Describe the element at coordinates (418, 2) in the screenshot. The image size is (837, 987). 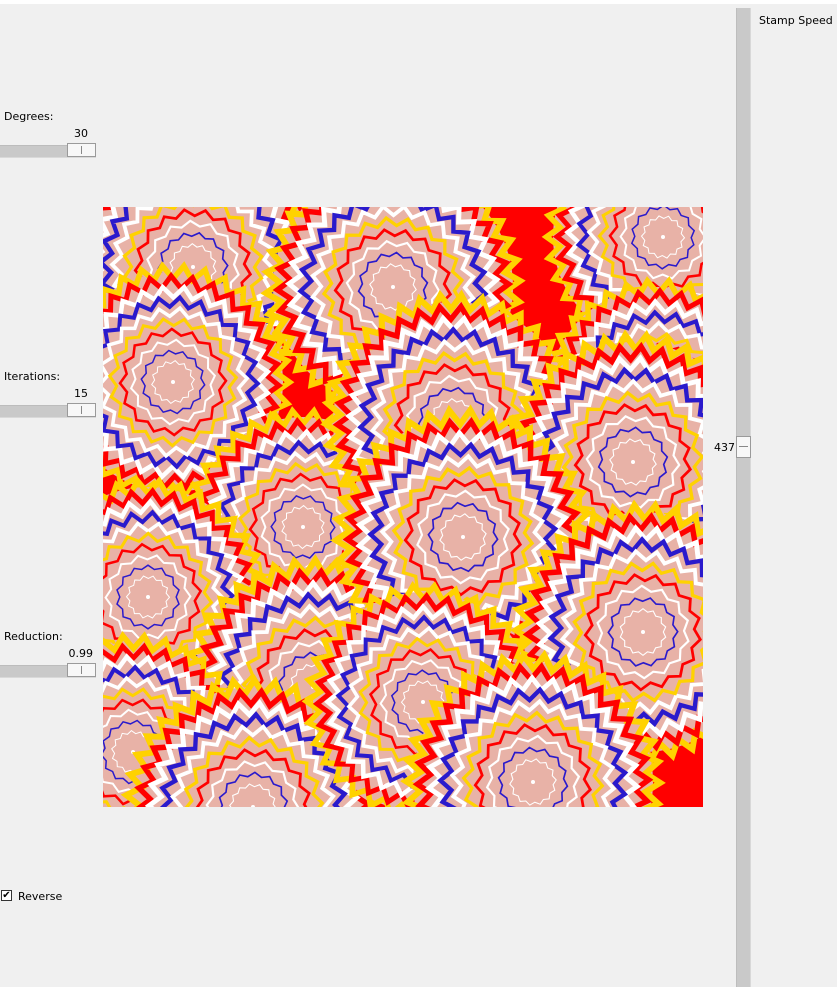
I see `window-top-strip` at that location.